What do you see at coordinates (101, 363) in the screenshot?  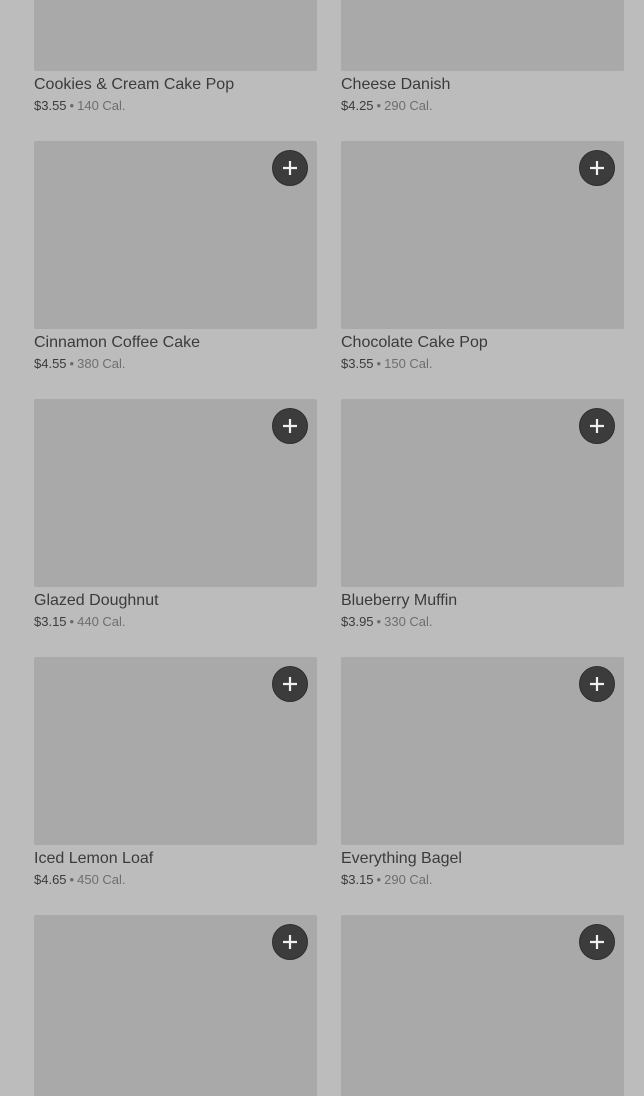 I see `menu-item-calories: 380 Cal.` at bounding box center [101, 363].